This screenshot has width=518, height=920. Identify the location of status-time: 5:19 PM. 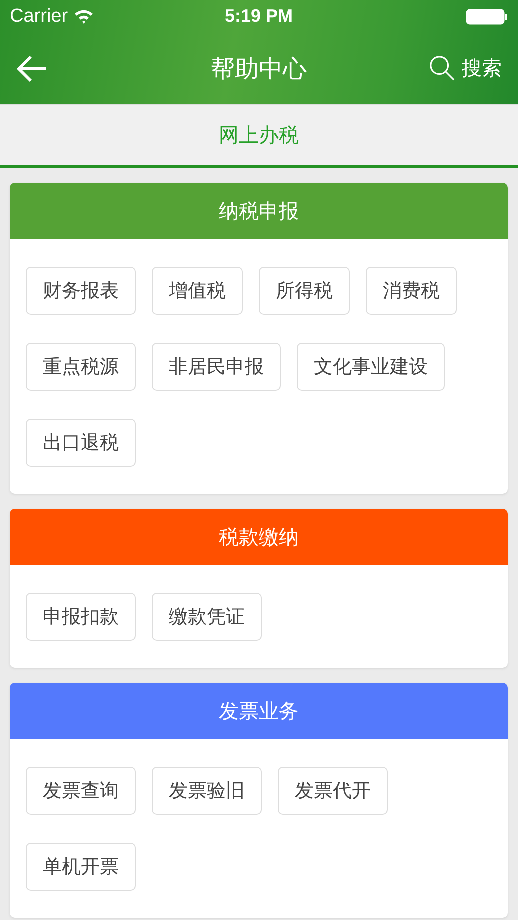
(259, 16).